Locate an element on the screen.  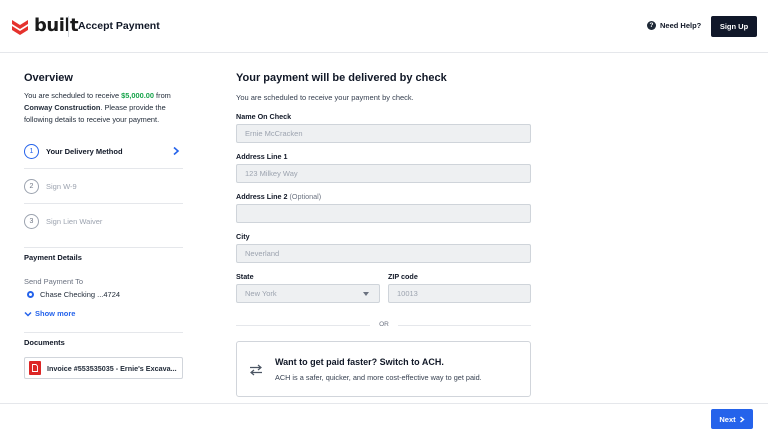
caret-down-icon is located at coordinates (366, 294).